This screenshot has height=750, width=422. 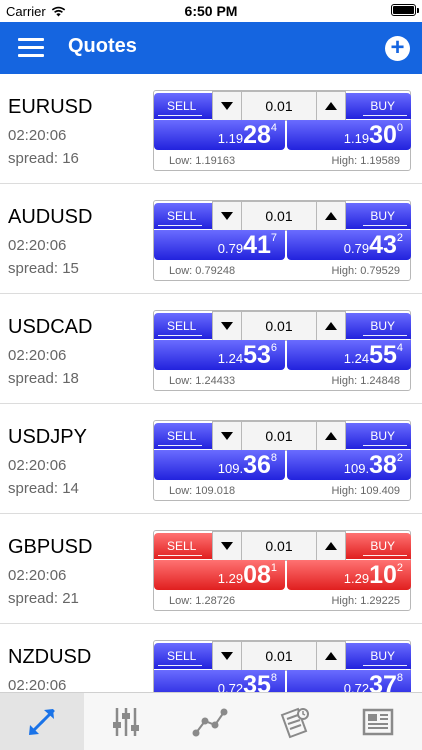 I want to click on low-high-bar: Low: 109.018 High: 109.409, so click(x=282, y=491).